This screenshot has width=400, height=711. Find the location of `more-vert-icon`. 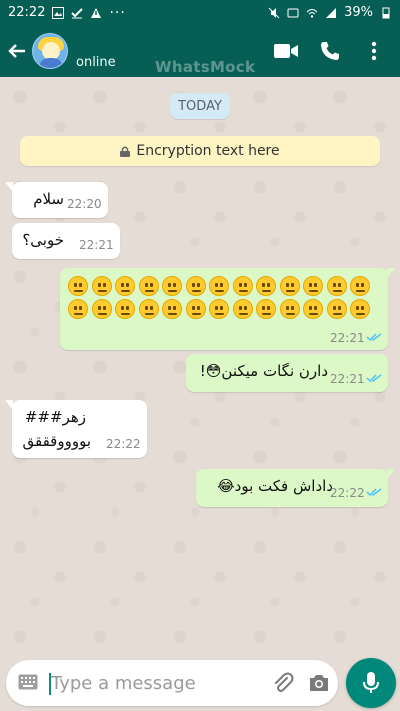

more-vert-icon is located at coordinates (374, 51).